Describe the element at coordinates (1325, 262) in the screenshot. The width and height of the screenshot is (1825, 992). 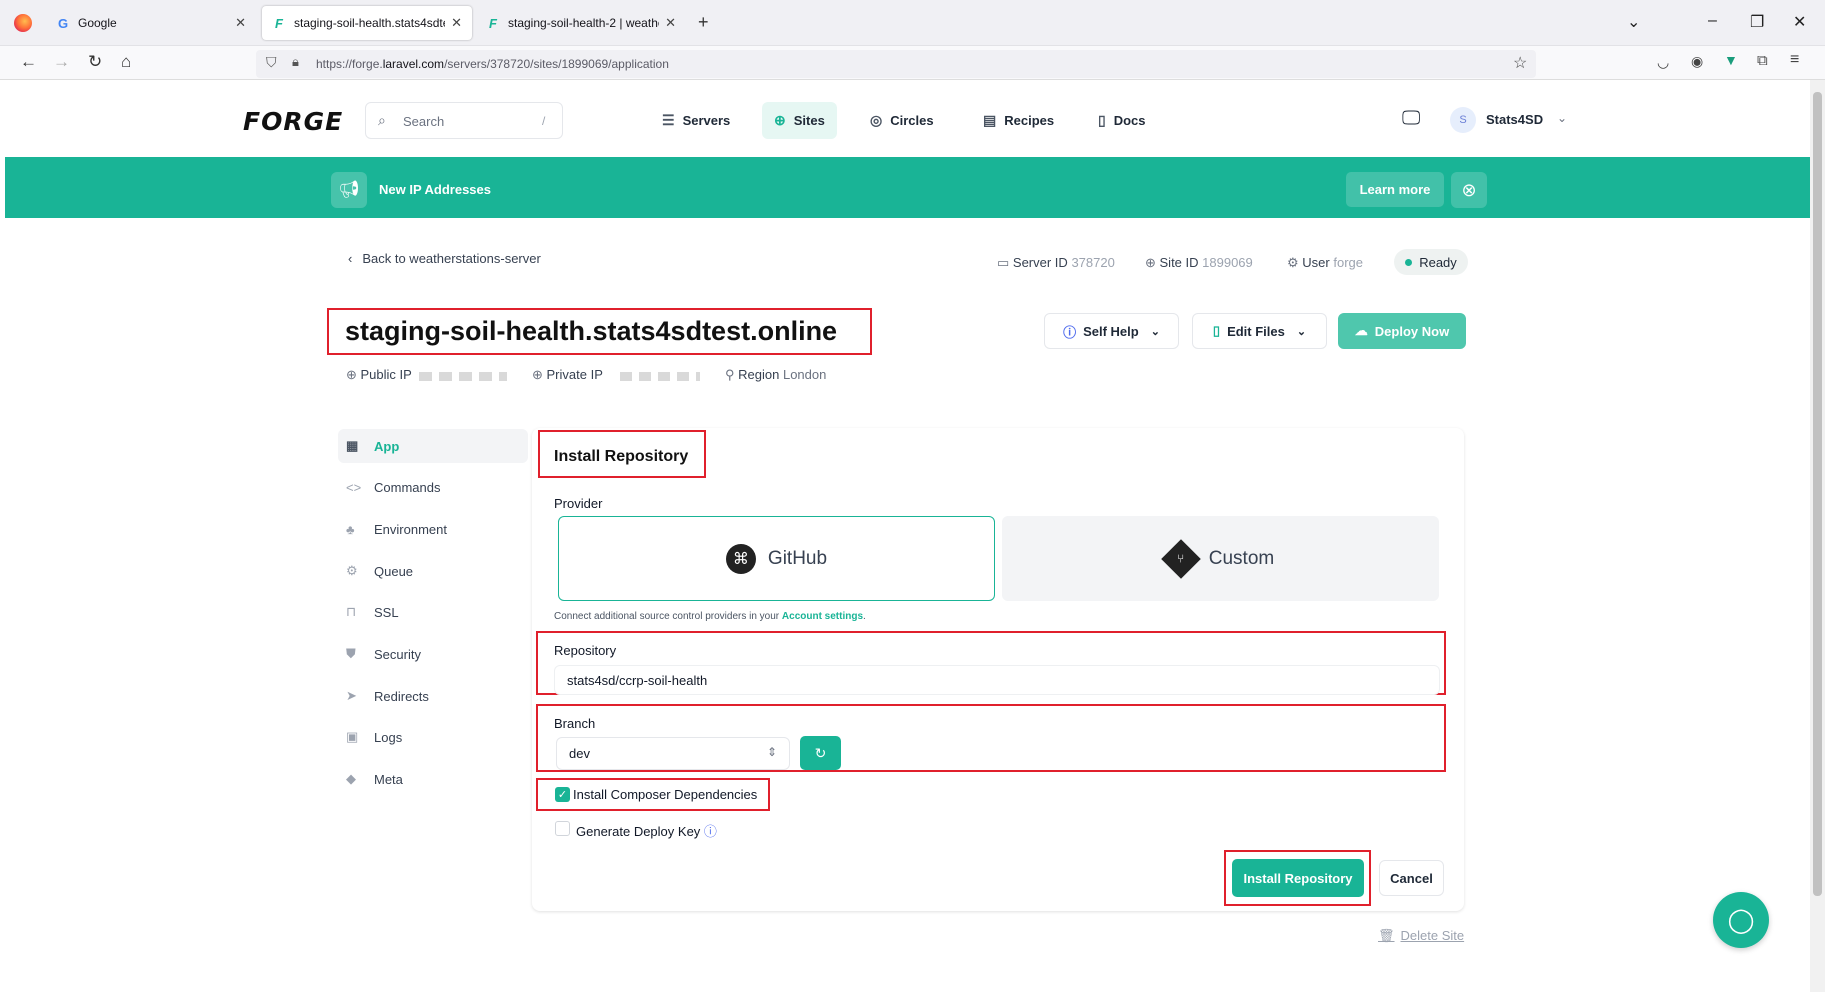
I see `site-user: ⚙ User forge` at that location.